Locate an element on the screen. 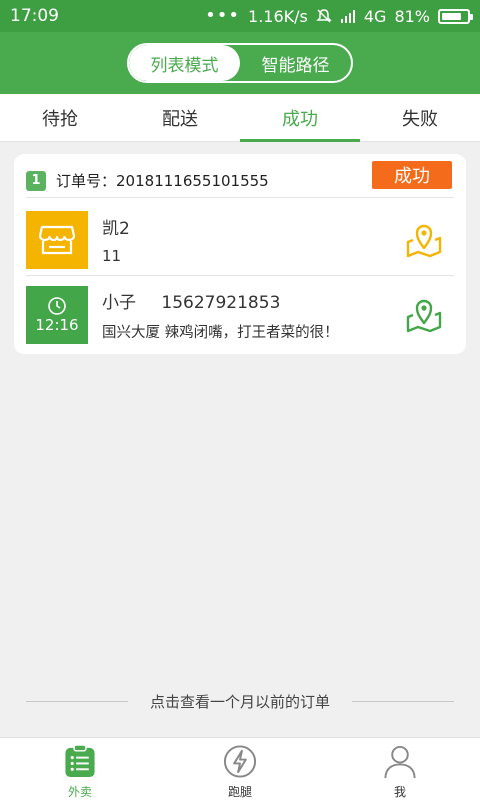  battery-icon is located at coordinates (455, 16).